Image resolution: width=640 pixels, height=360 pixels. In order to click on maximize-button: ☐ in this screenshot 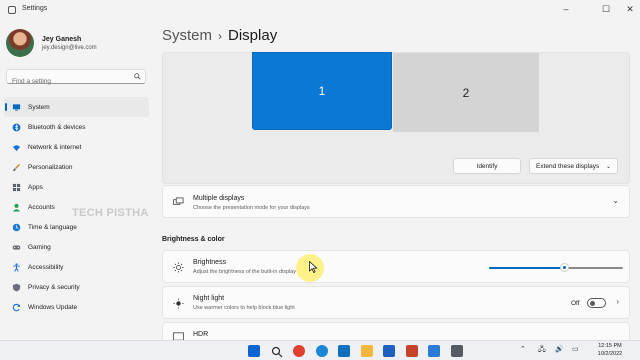, I will do `click(606, 9)`.